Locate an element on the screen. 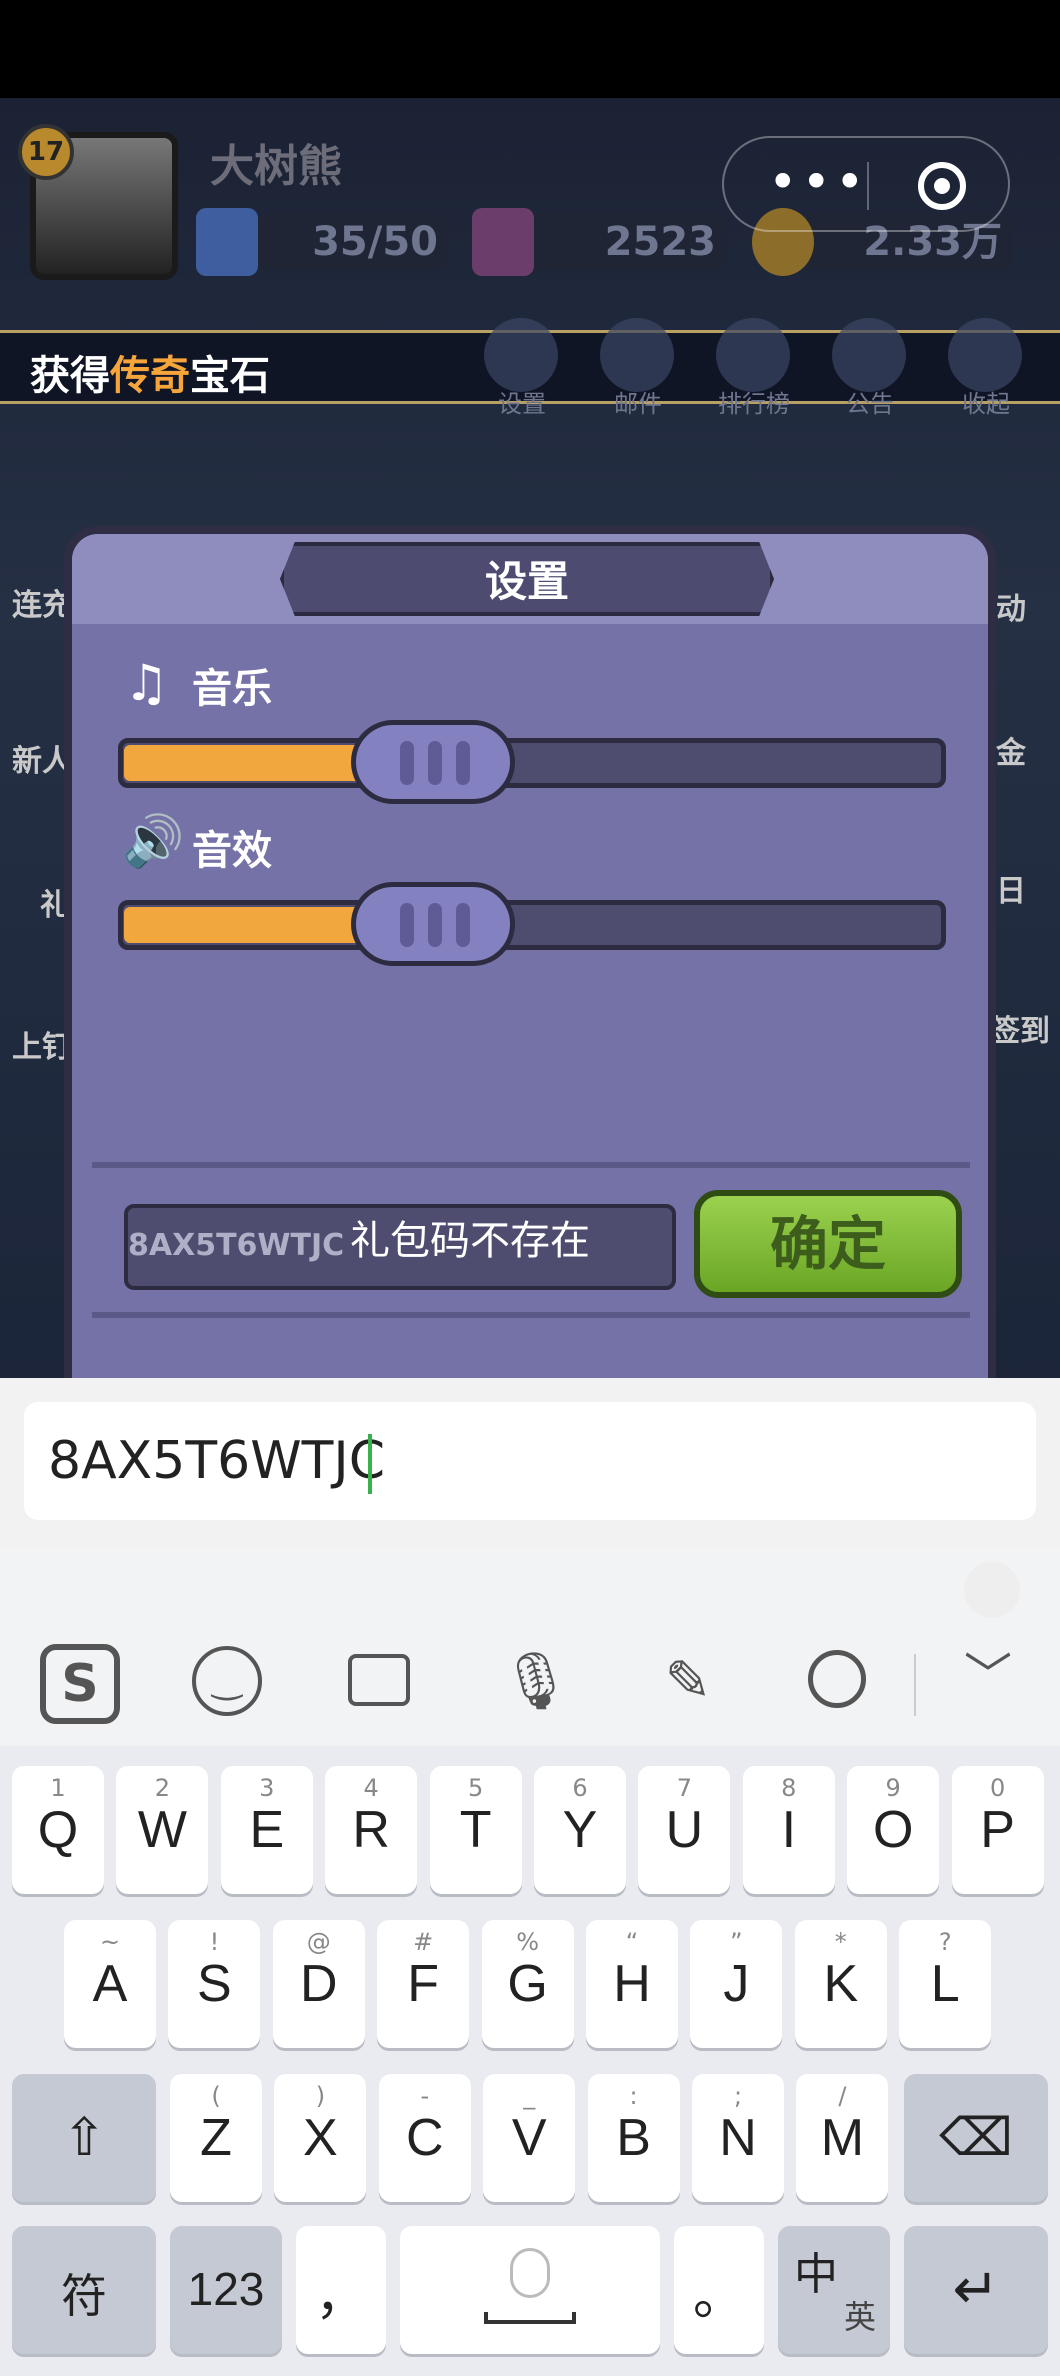  key-sub-label: 5 is located at coordinates (475, 1788).